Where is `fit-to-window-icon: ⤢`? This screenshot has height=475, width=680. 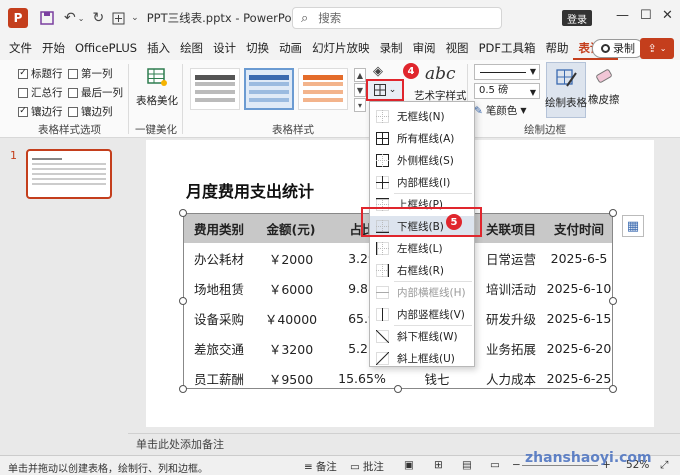 fit-to-window-icon: ⤢ is located at coordinates (664, 465).